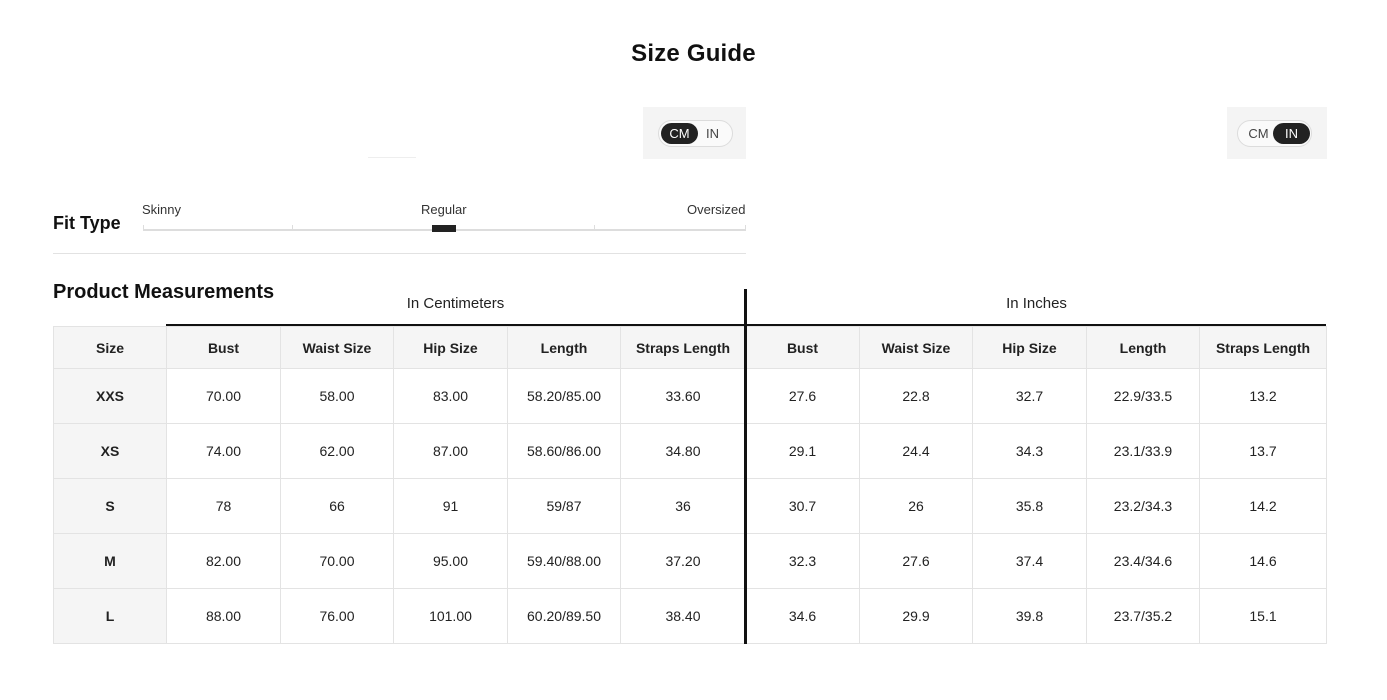 This screenshot has height=700, width=1387. Describe the element at coordinates (162, 209) in the screenshot. I see `fit-scale-skinny: Skinny` at that location.